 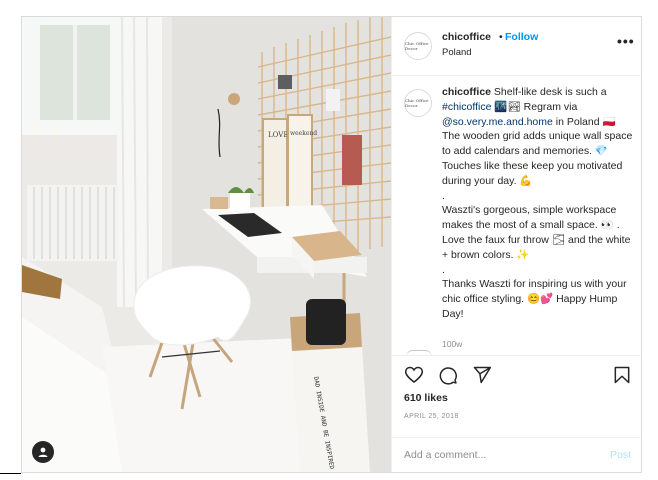 I want to click on heart-icon, so click(x=414, y=375).